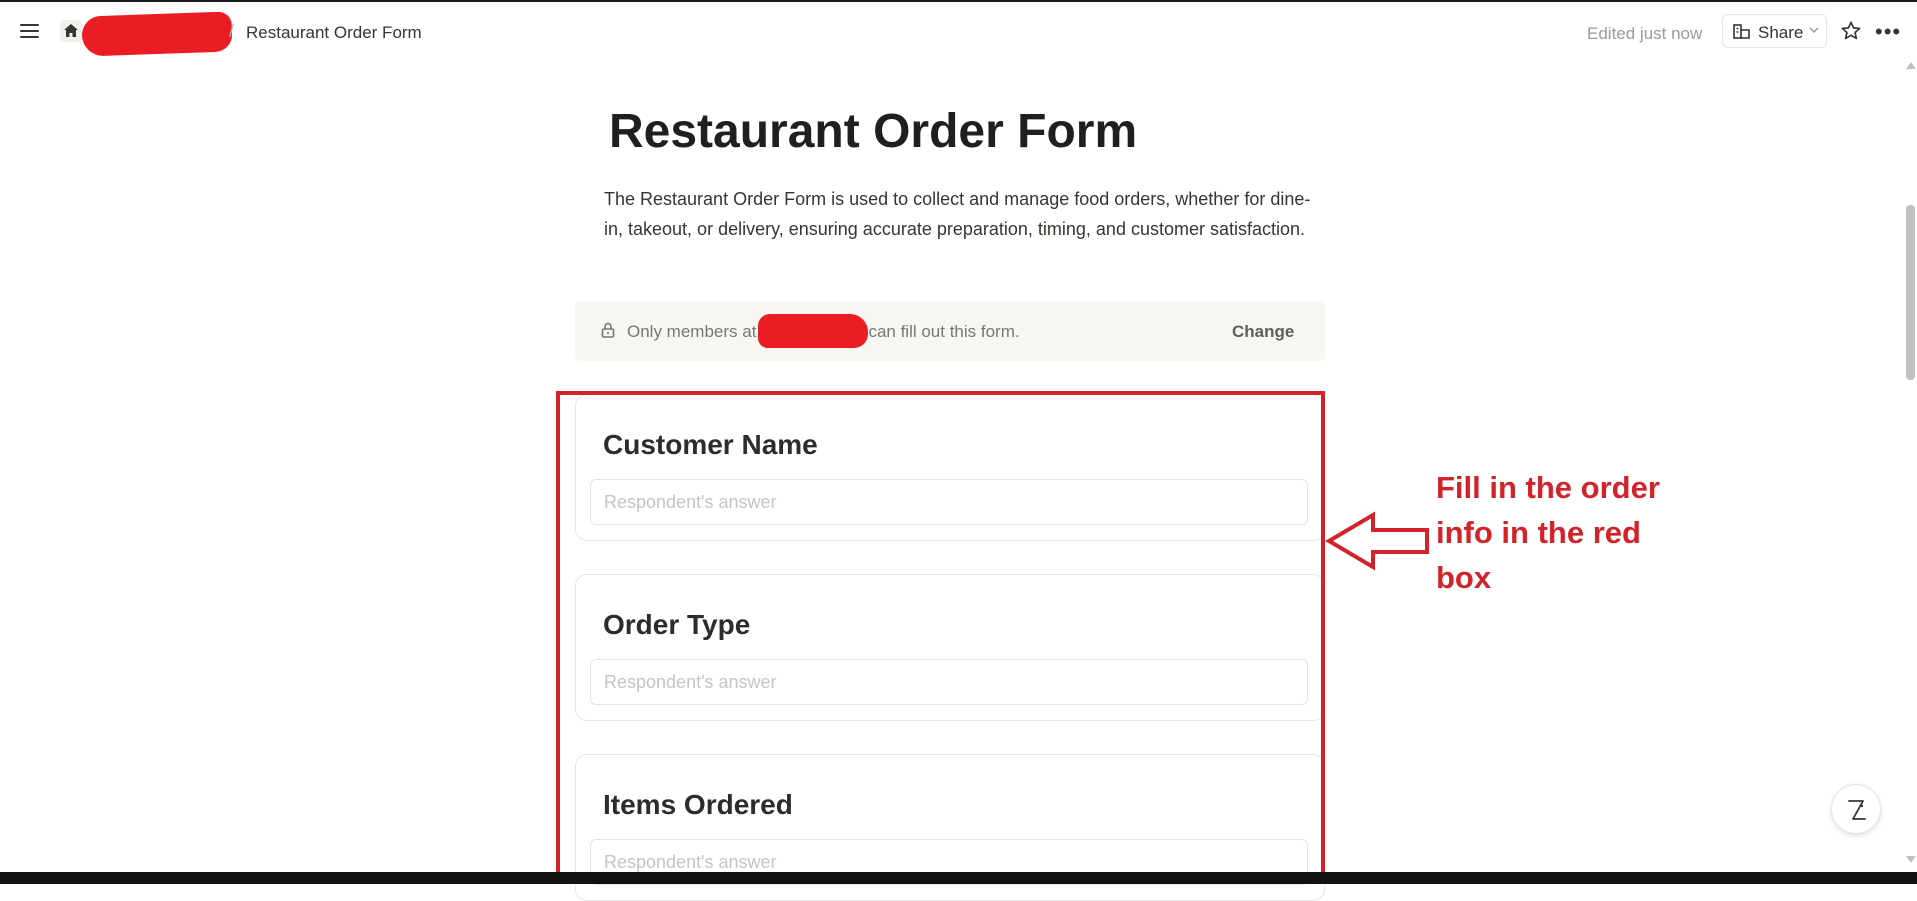 This screenshot has width=1917, height=901. Describe the element at coordinates (1781, 32) in the screenshot. I see `share-label: Share` at that location.